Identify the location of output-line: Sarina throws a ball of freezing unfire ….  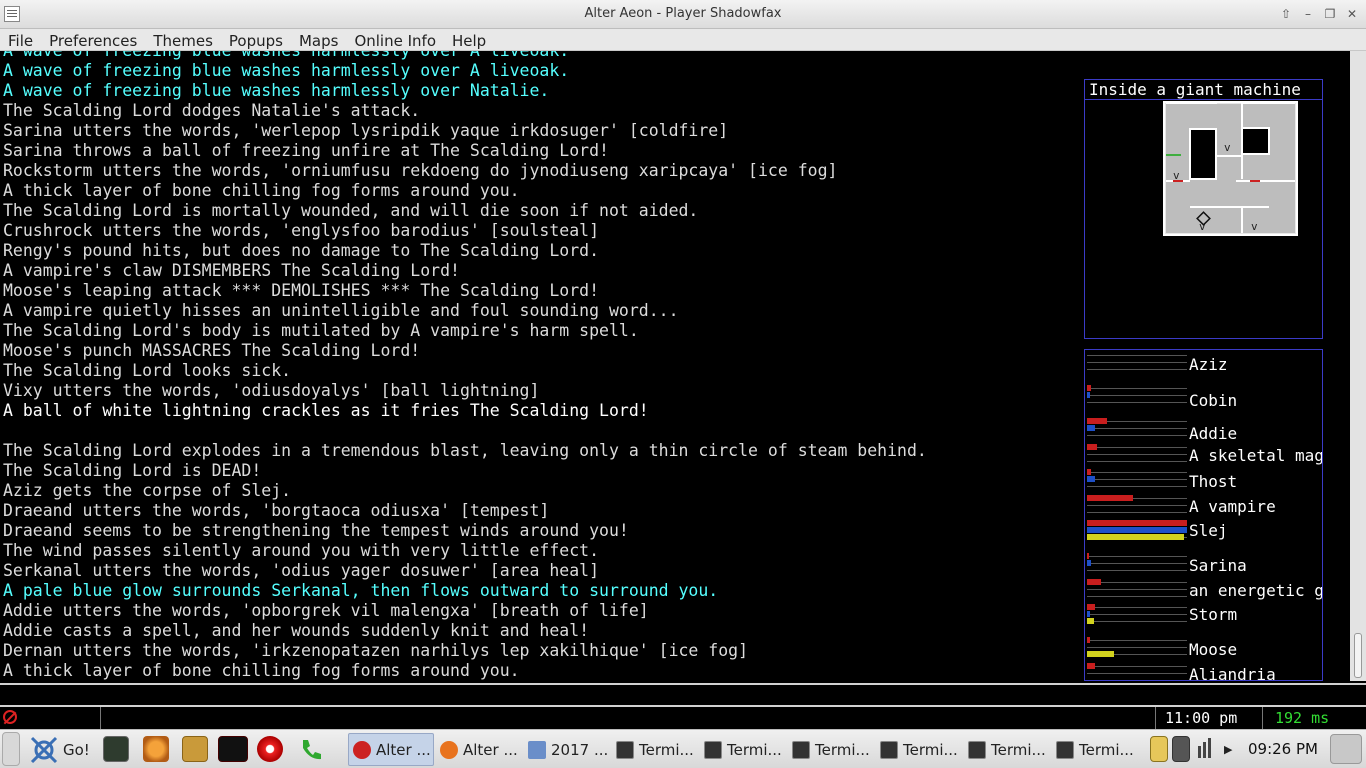
(306, 150).